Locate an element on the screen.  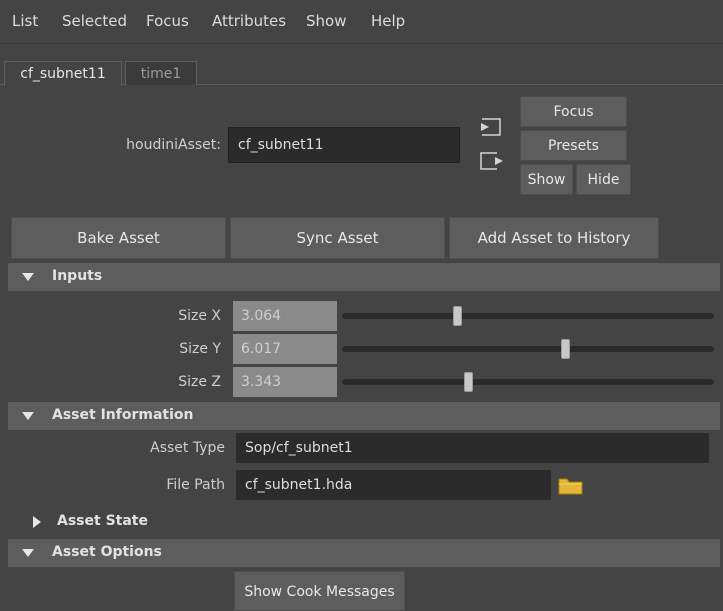
menu-selected: Selected is located at coordinates (94, 21).